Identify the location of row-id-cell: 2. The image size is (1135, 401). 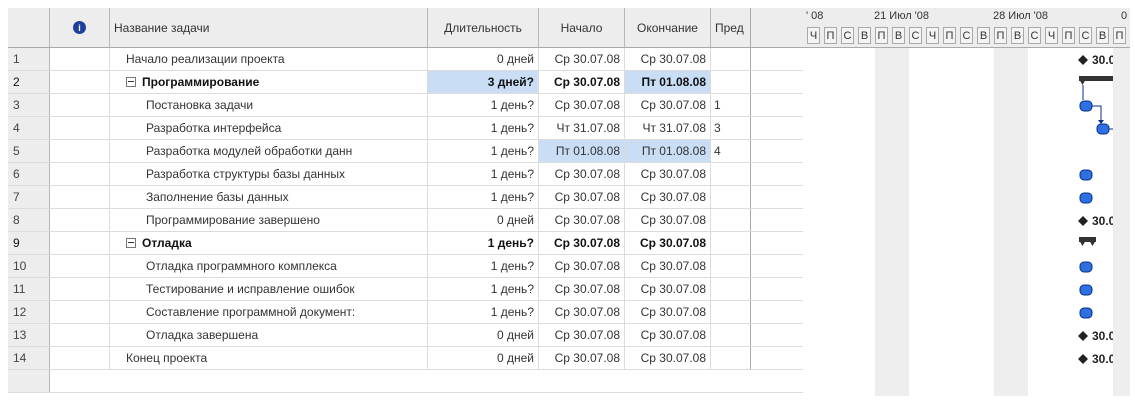
(29, 82).